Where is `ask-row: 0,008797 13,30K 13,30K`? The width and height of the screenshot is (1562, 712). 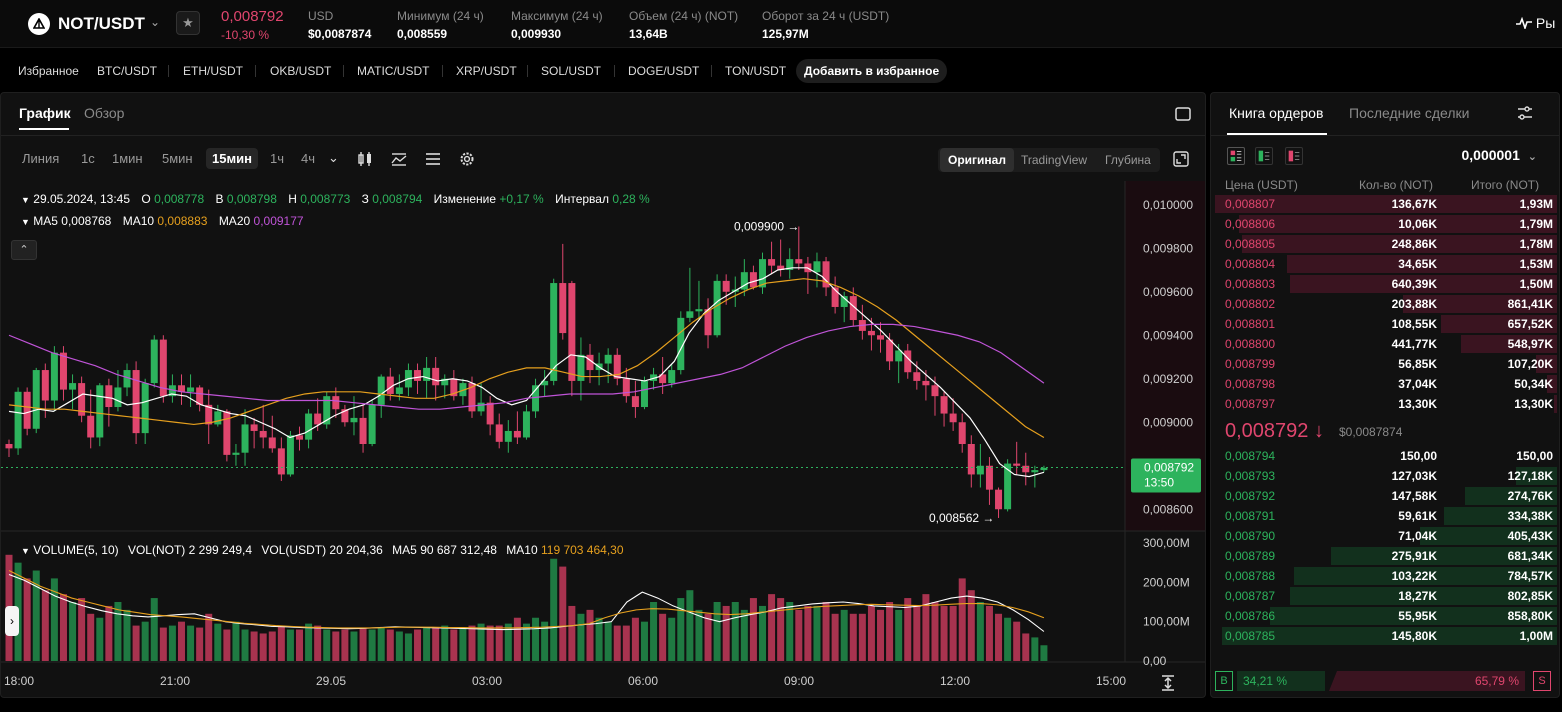
ask-row: 0,008797 13,30K 13,30K is located at coordinates (1386, 404).